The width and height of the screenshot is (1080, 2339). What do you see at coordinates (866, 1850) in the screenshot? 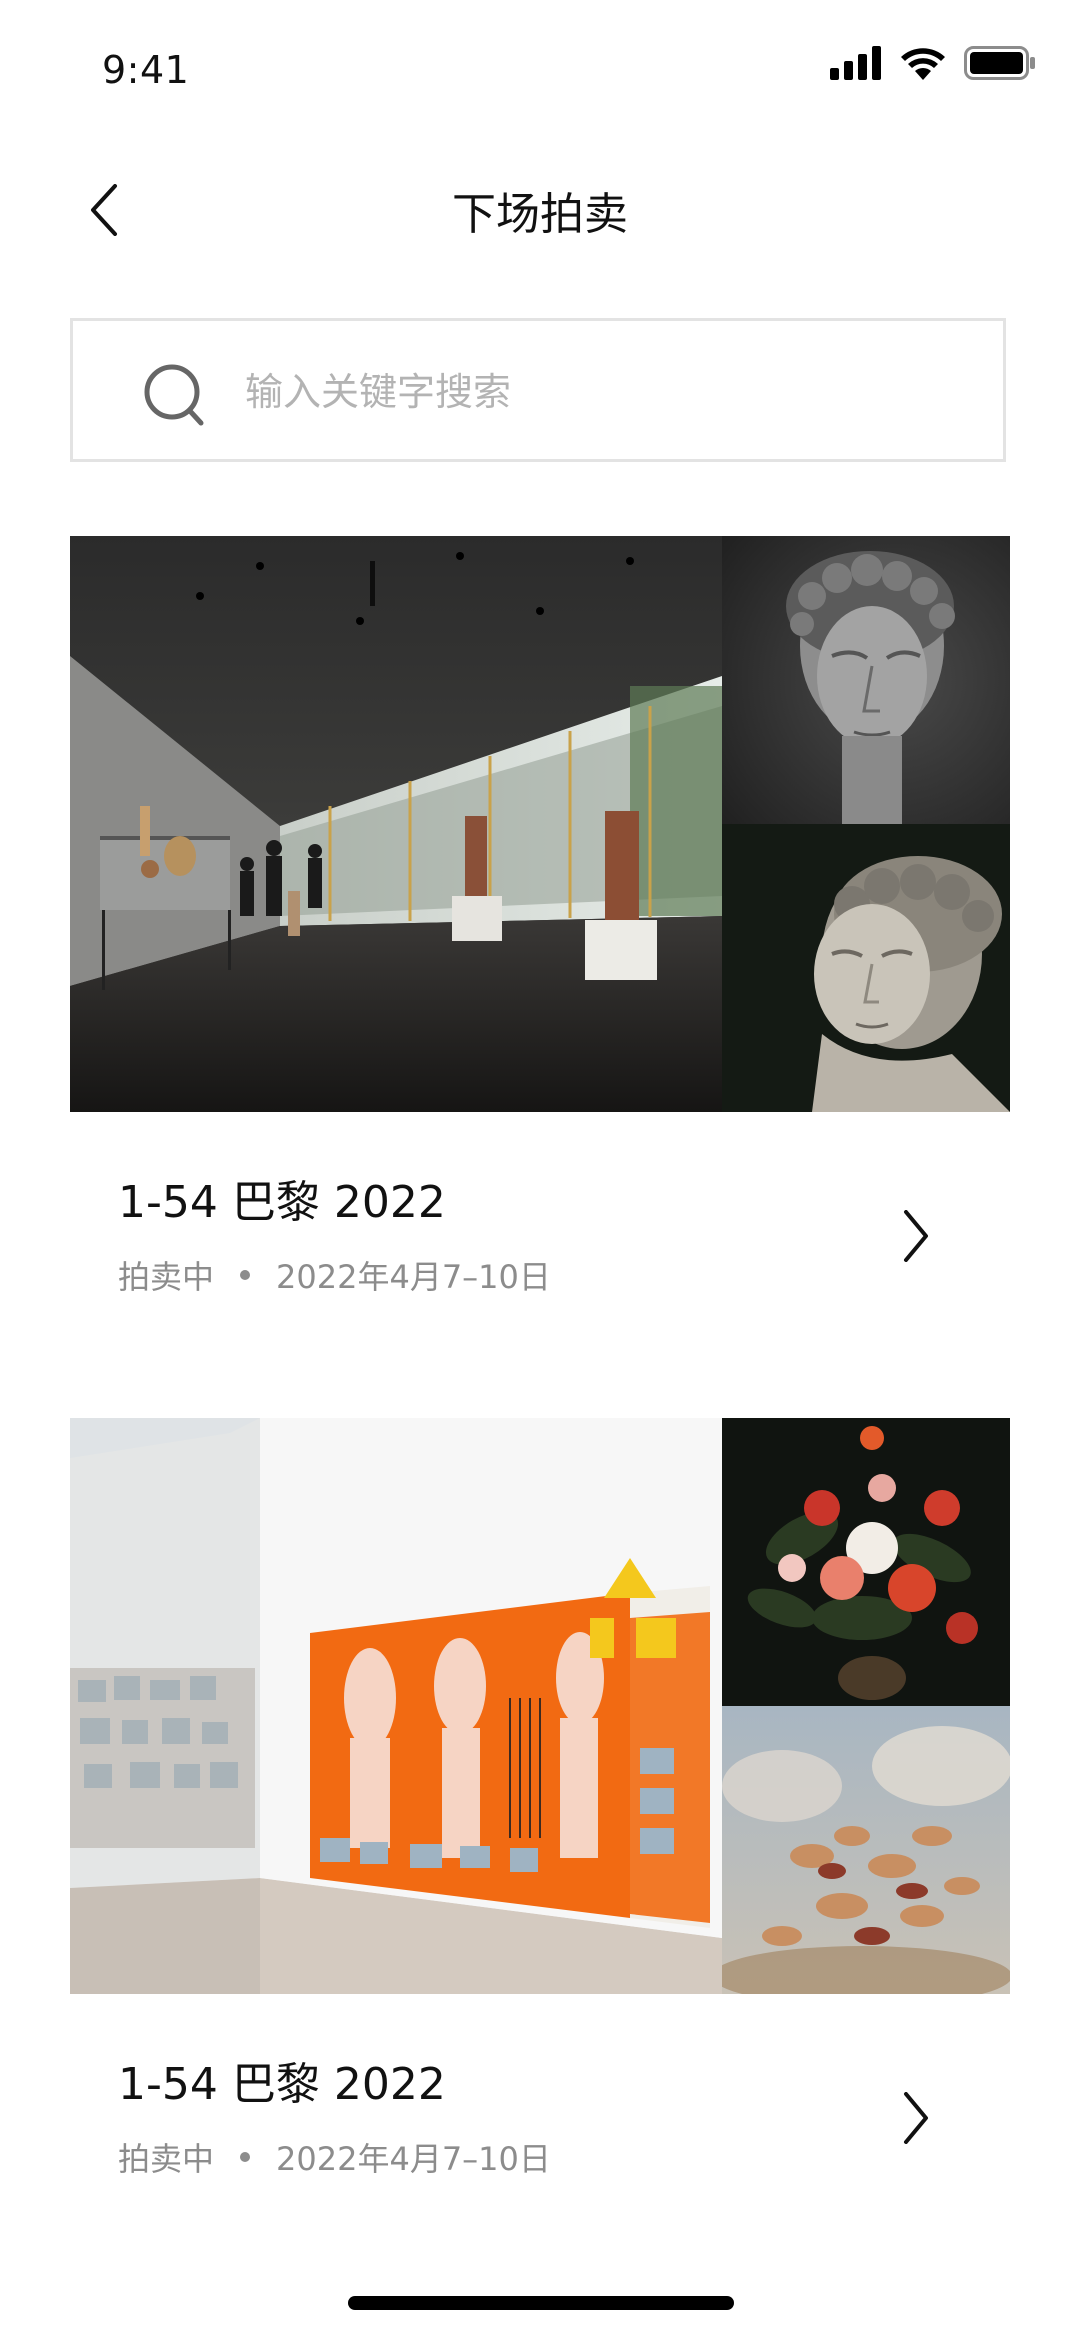
I see `baroque-ceiling-painting` at bounding box center [866, 1850].